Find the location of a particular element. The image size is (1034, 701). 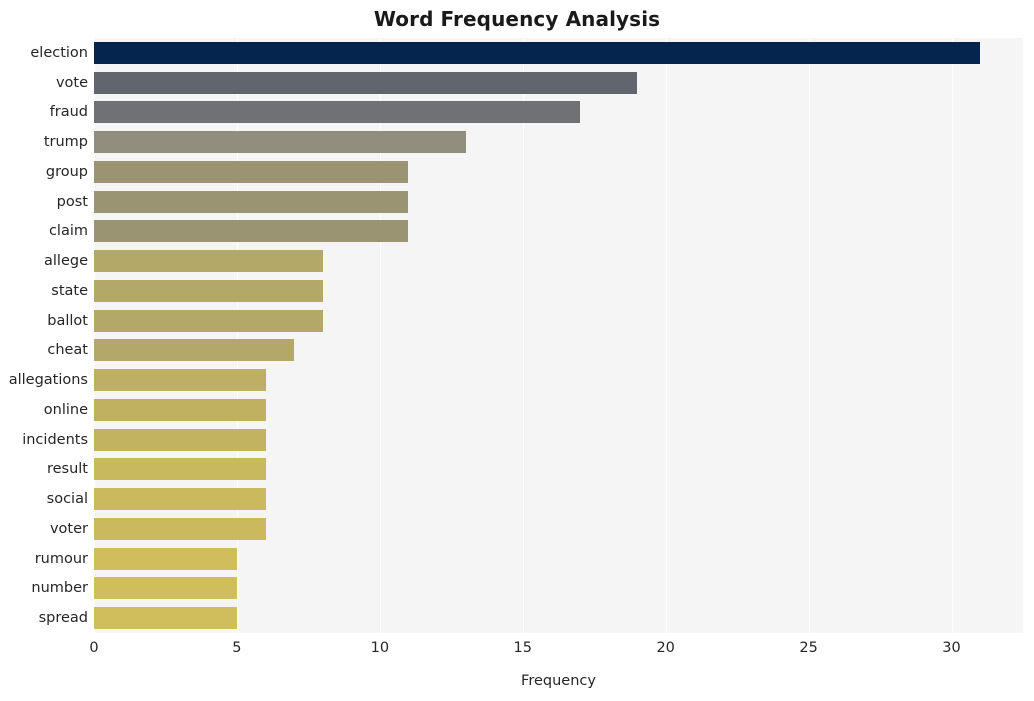

bar-cheat is located at coordinates (194, 350).